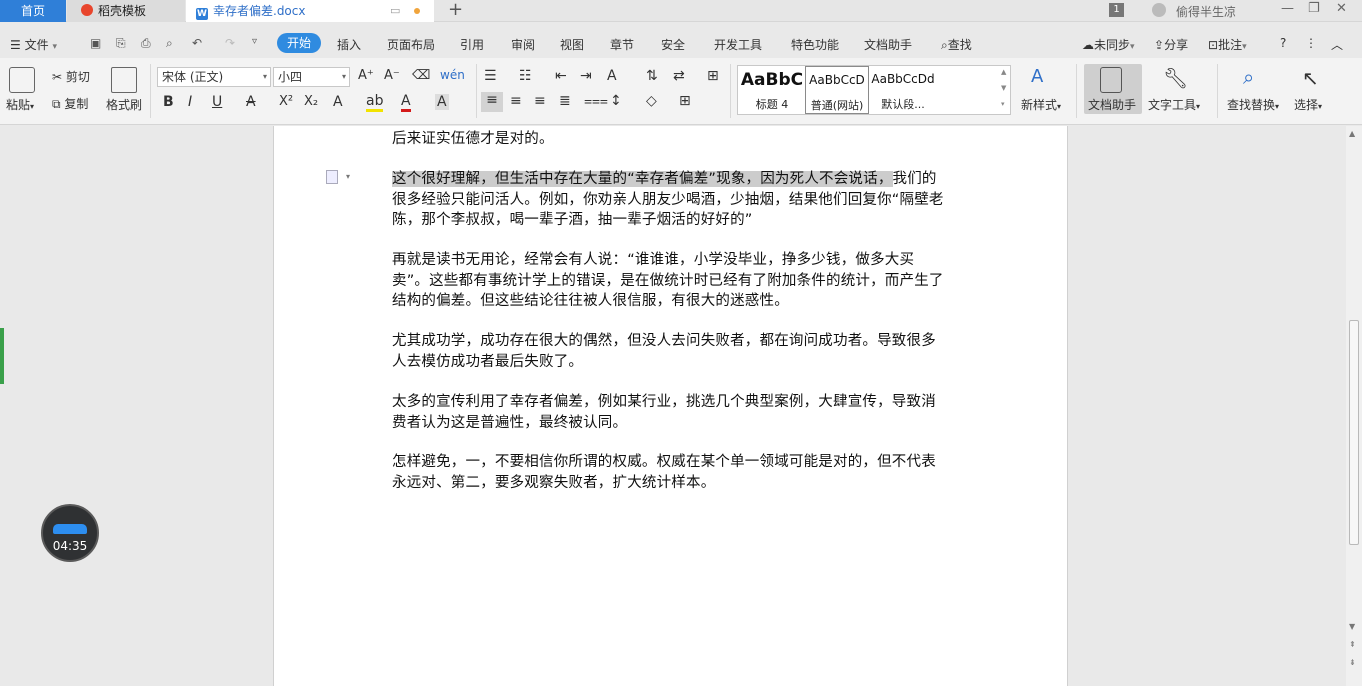 The height and width of the screenshot is (686, 1362). Describe the element at coordinates (33, 11) in the screenshot. I see `tab-home: 首页` at that location.